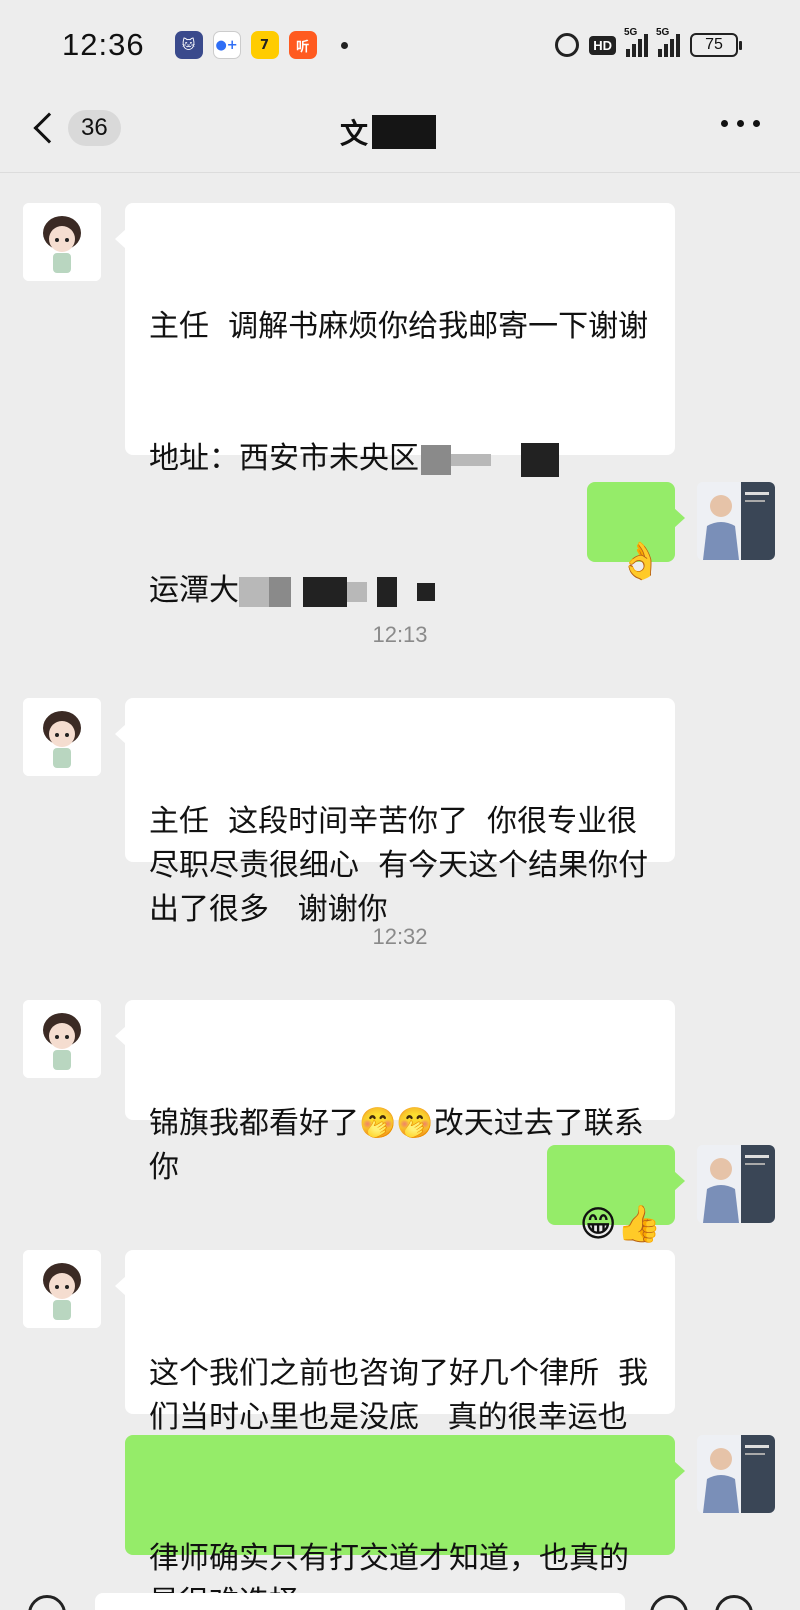 Image resolution: width=800 pixels, height=1610 pixels. I want to click on voice-input-icon, so click(47, 1602).